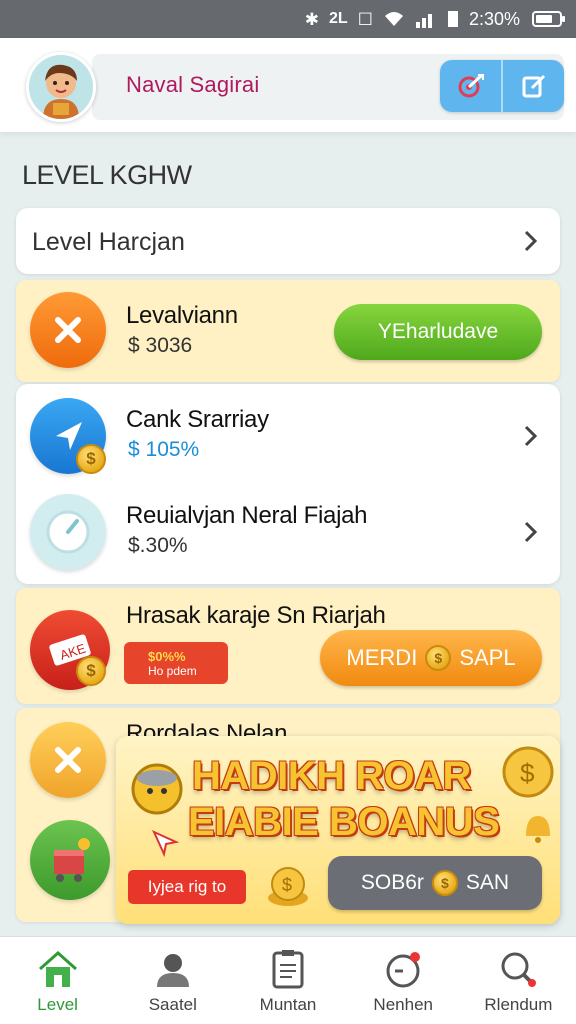  Describe the element at coordinates (108, 242) in the screenshot. I see `level-header-label: Level Harcjan` at that location.